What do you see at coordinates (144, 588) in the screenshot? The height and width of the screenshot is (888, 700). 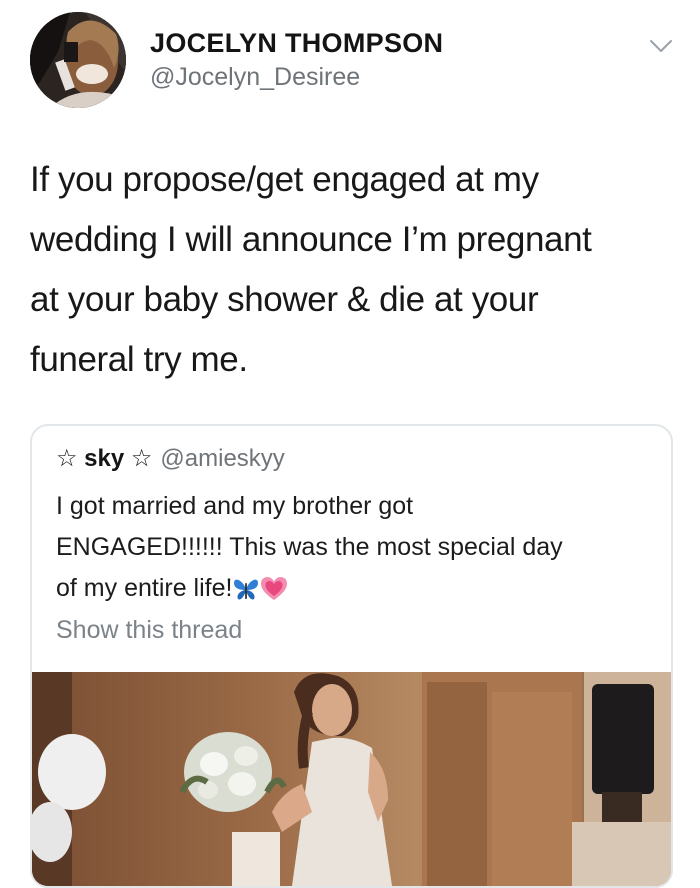 I see `quoted-text-line: of my entire life!` at bounding box center [144, 588].